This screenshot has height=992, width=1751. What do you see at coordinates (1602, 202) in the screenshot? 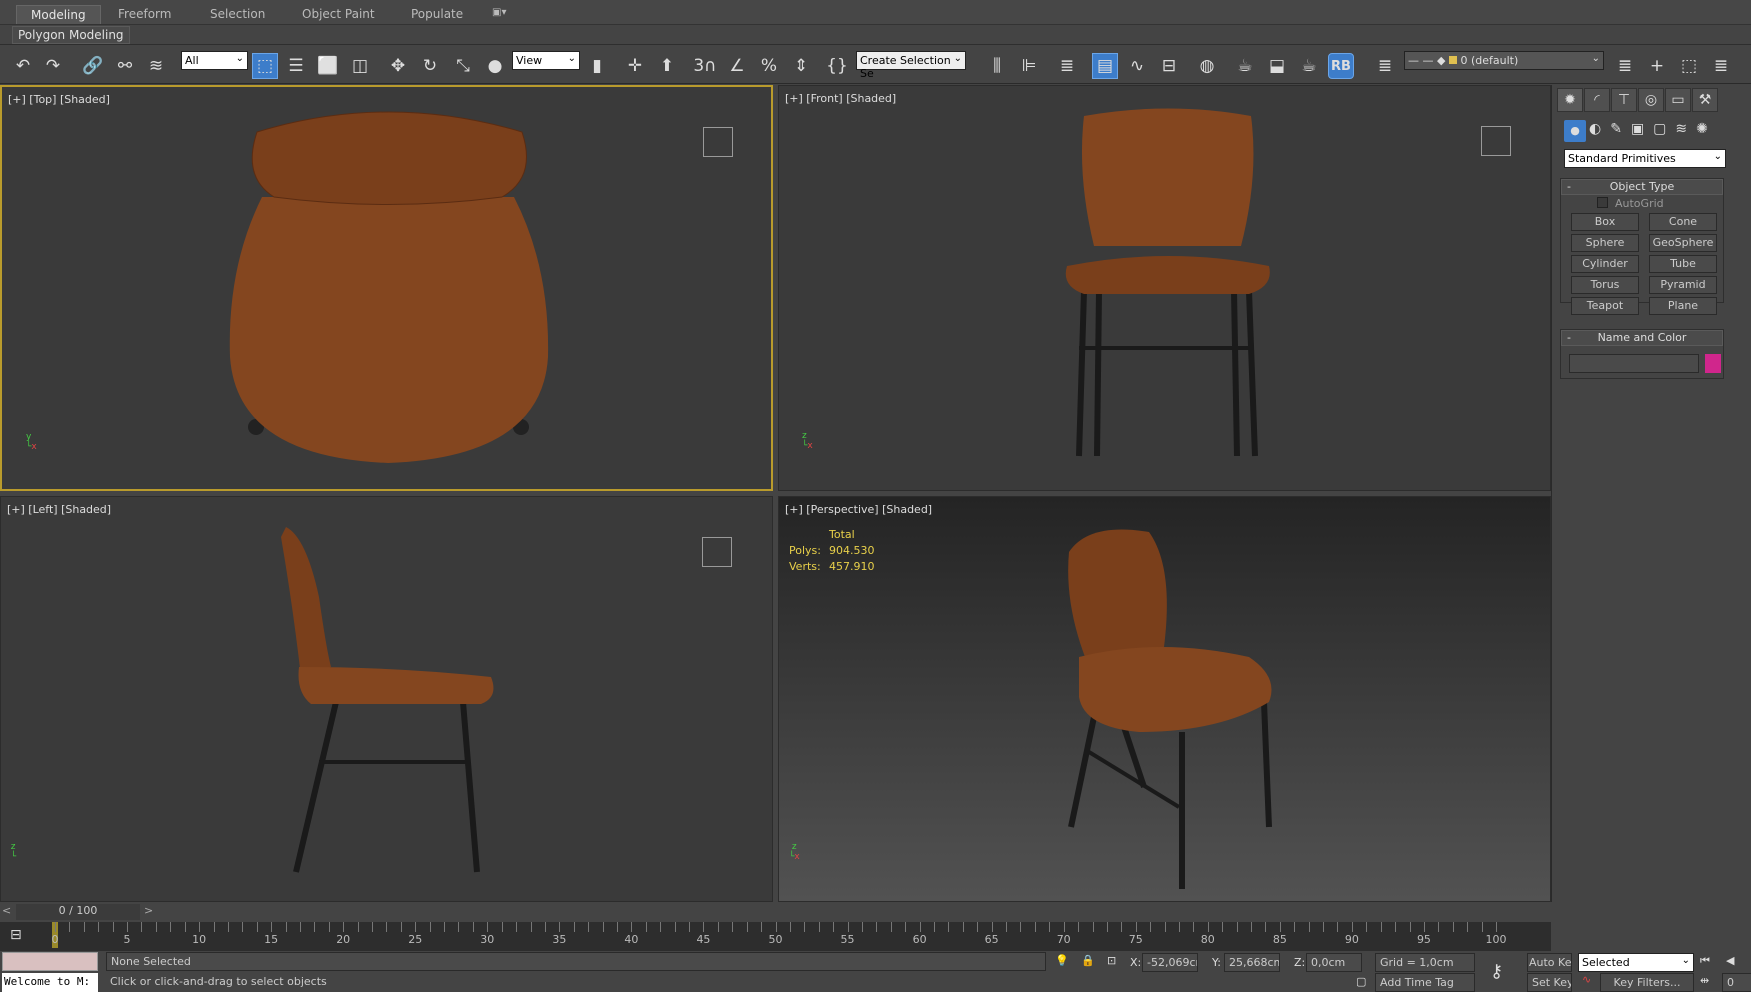
I see `autogrid-checkbox` at bounding box center [1602, 202].